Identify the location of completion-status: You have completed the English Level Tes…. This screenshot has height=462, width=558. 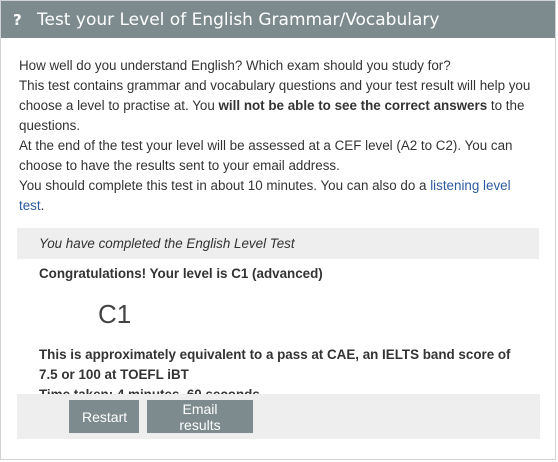
(278, 243).